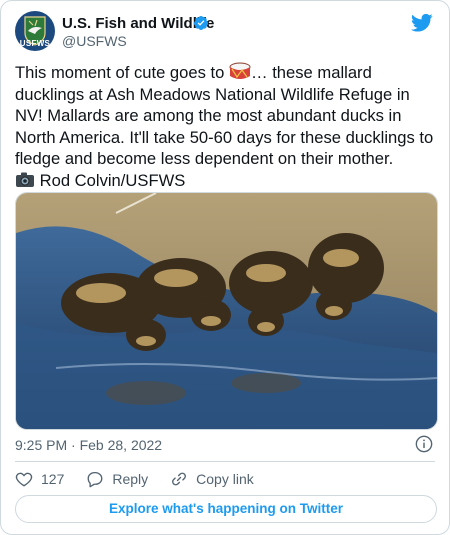 This screenshot has width=450, height=535. I want to click on info-icon, so click(424, 444).